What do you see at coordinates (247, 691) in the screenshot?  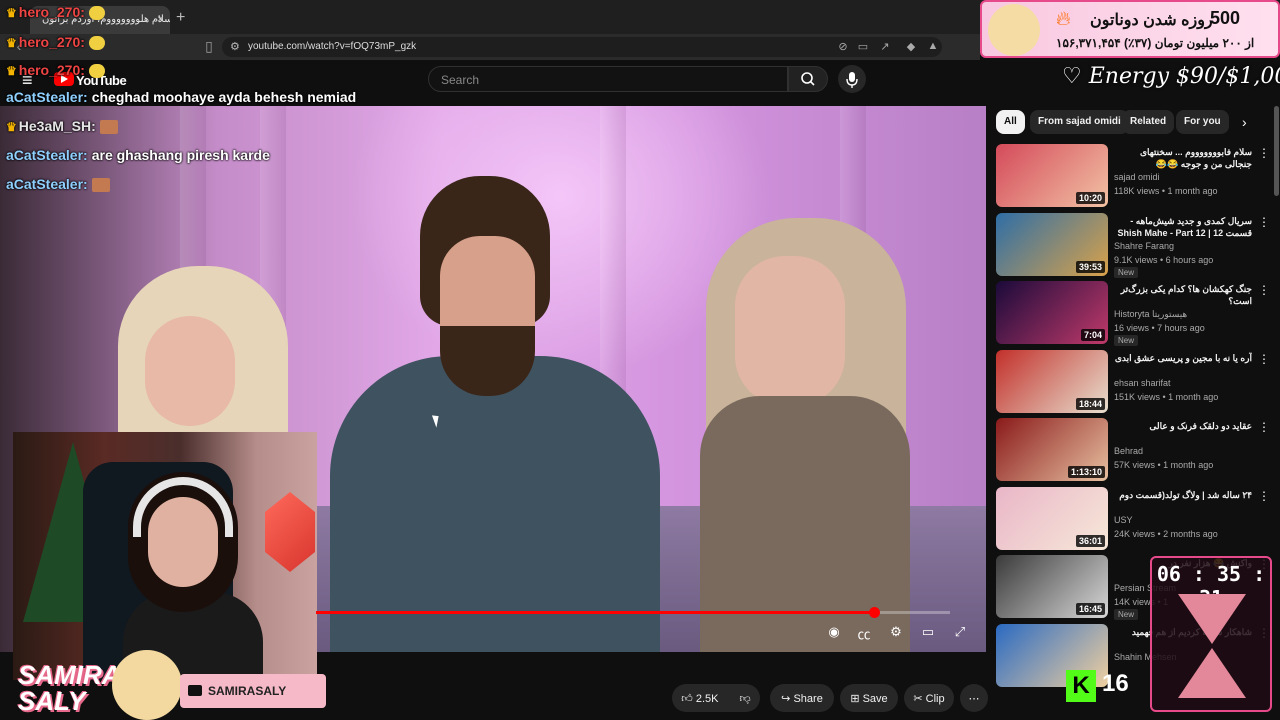 I see `social-handle: SAMIRASALY` at bounding box center [247, 691].